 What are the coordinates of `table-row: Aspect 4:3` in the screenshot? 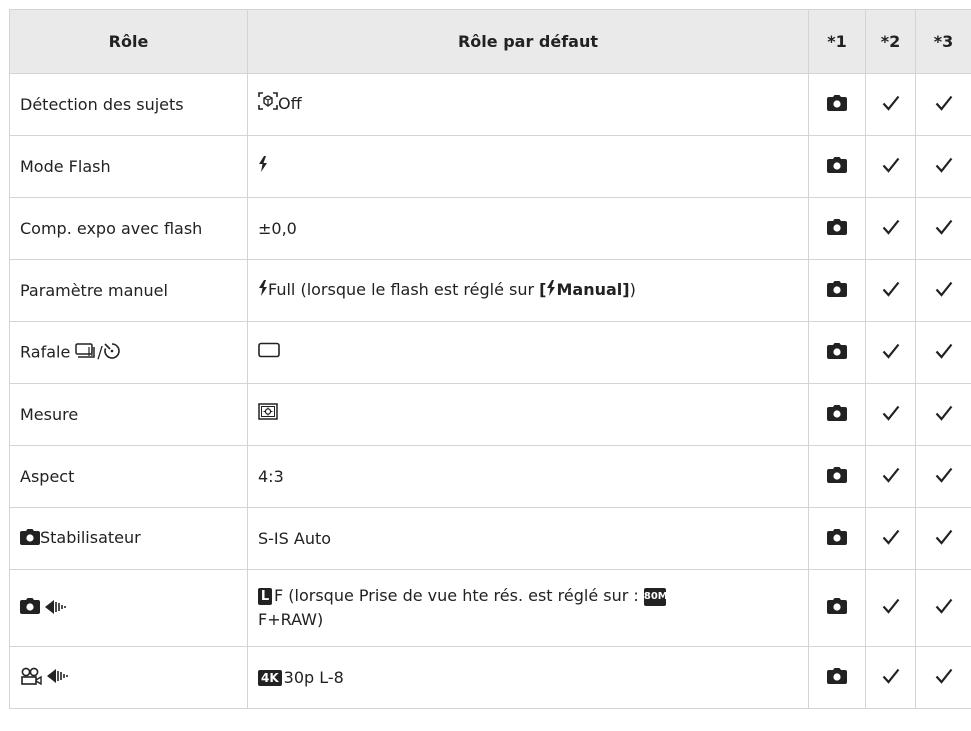 It's located at (490, 476).